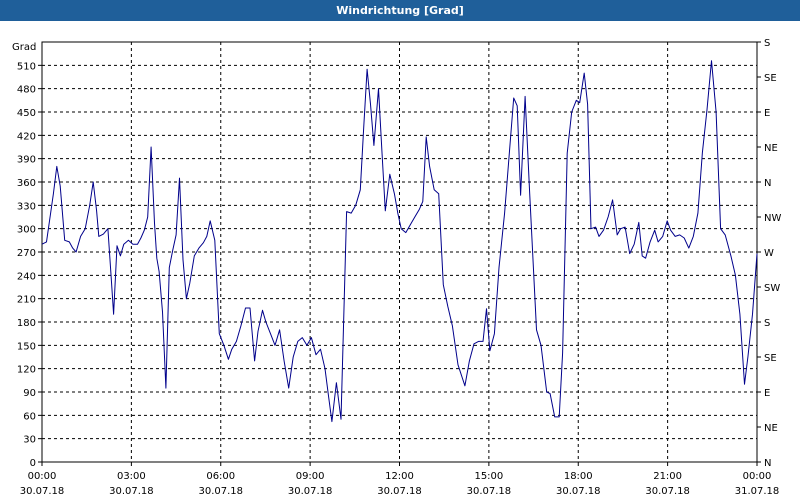  What do you see at coordinates (26, 66) in the screenshot?
I see `y-tick-label: 510` at bounding box center [26, 66].